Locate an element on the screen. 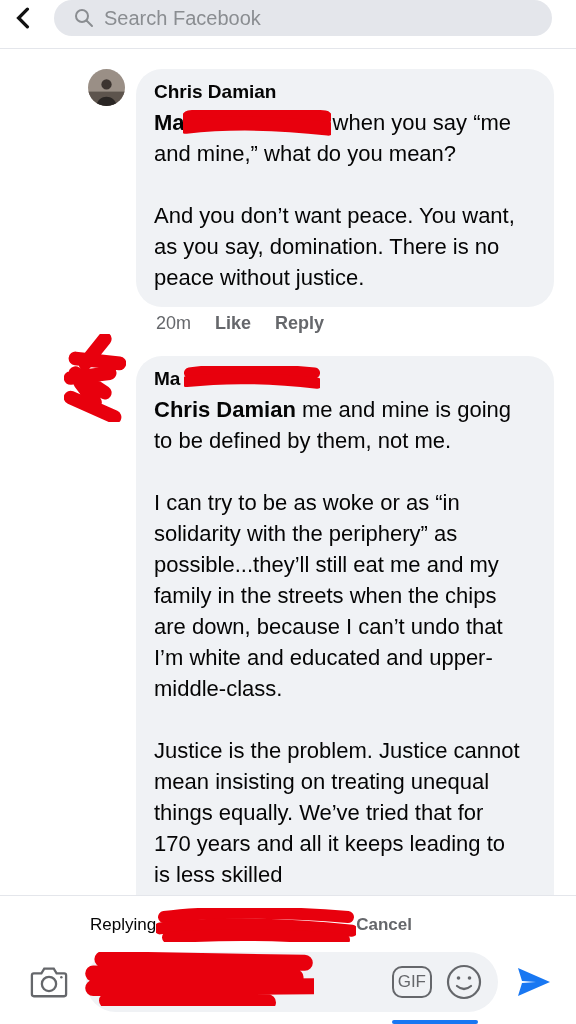 This screenshot has width=576, height=1024. replying-label: Replying is located at coordinates (123, 925).